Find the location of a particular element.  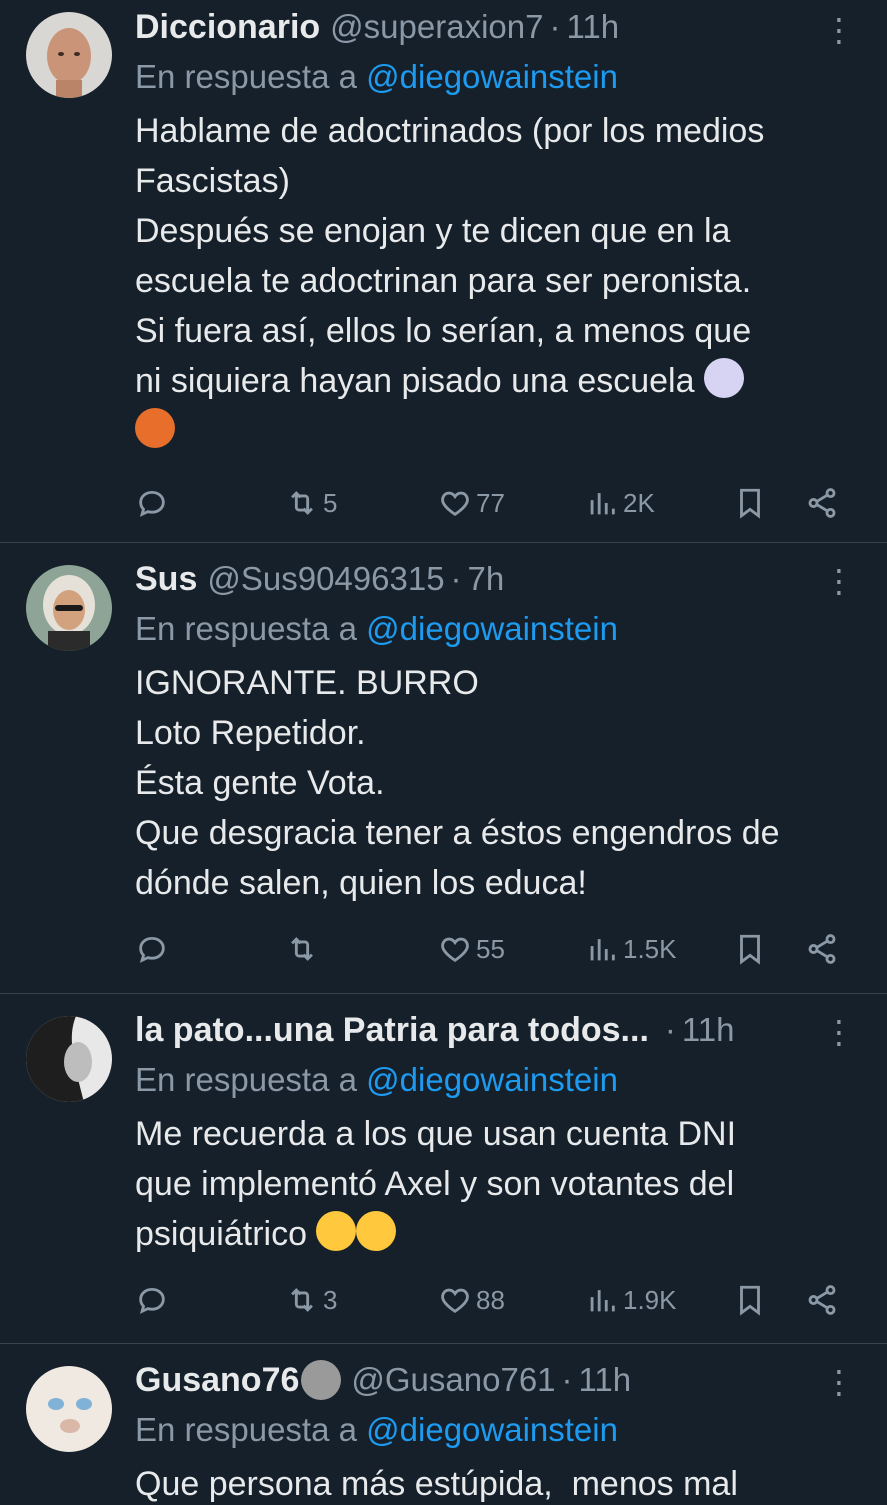

face-with-hand-over-mouth-emoji is located at coordinates (376, 1231).